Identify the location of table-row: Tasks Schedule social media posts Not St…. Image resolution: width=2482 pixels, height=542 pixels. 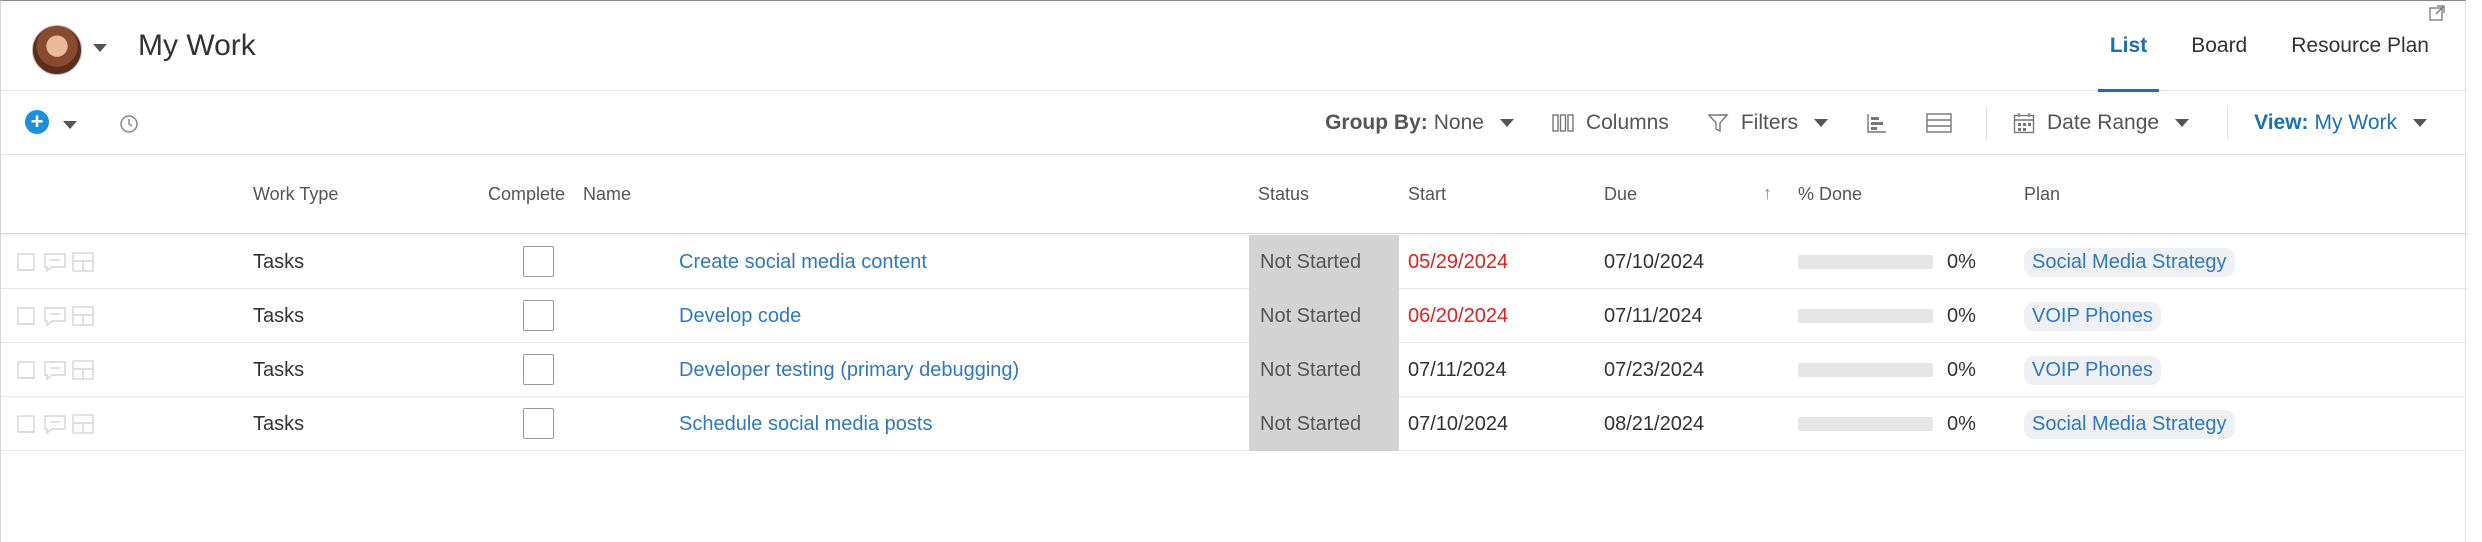
(1234, 424).